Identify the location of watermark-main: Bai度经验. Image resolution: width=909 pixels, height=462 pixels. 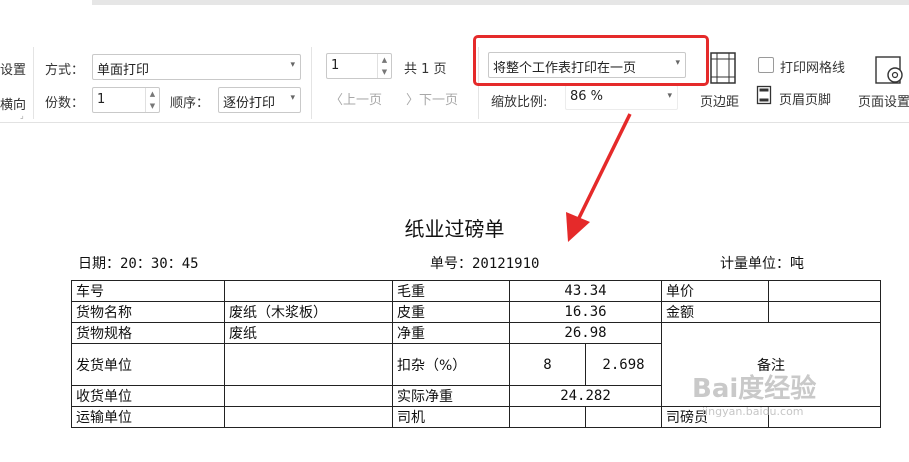
(754, 389).